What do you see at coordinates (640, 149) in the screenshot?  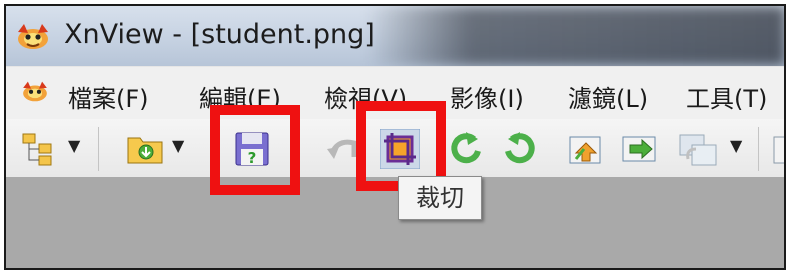 I see `arrow-right-icon` at bounding box center [640, 149].